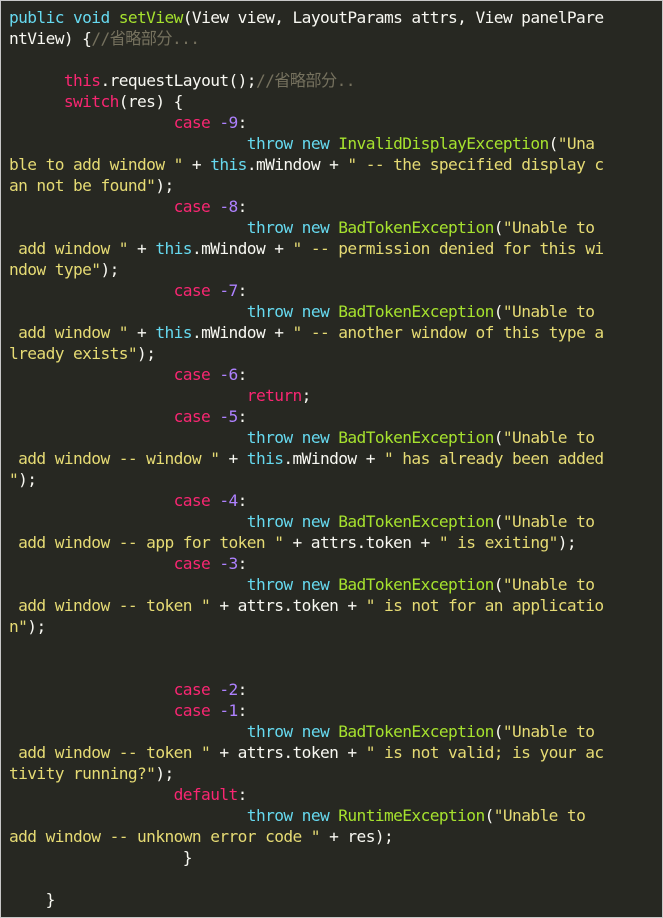  I want to click on code-token: -8, so click(228, 206).